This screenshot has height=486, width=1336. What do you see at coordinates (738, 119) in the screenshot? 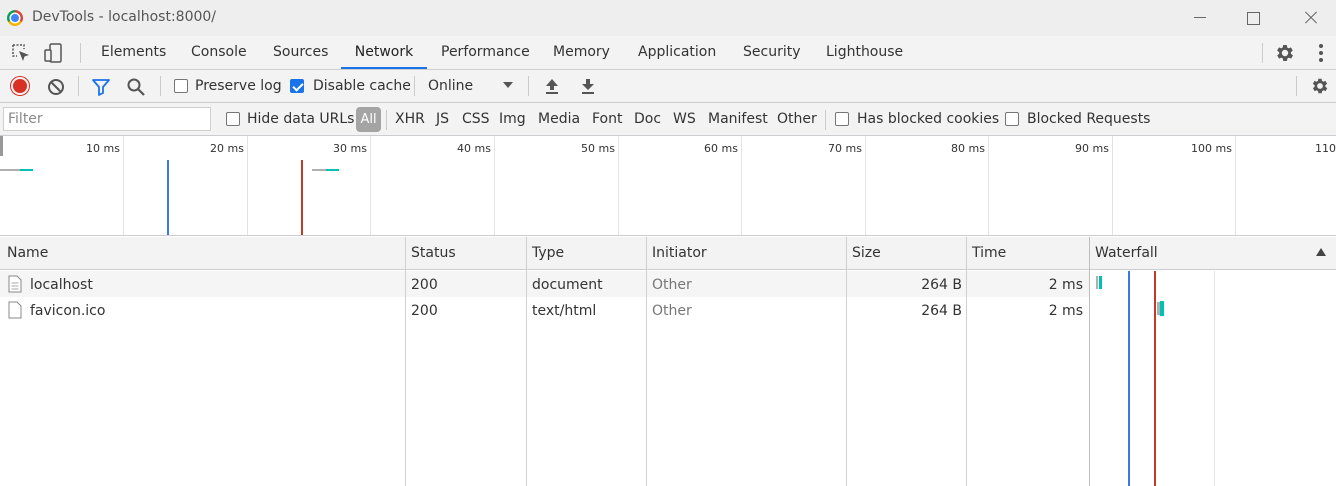
I see `type-filter-manifest: Manifest` at bounding box center [738, 119].